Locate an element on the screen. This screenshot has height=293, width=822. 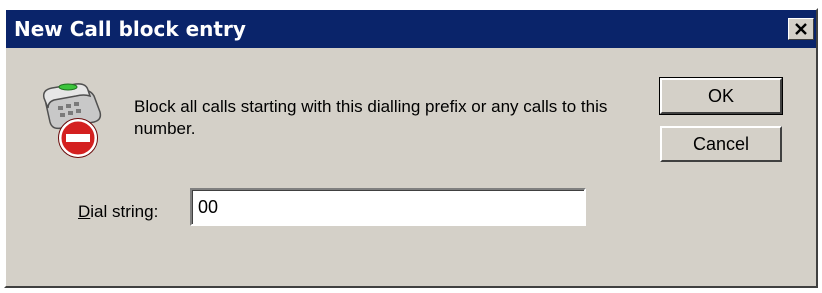
window-title: New Call block entry is located at coordinates (130, 29).